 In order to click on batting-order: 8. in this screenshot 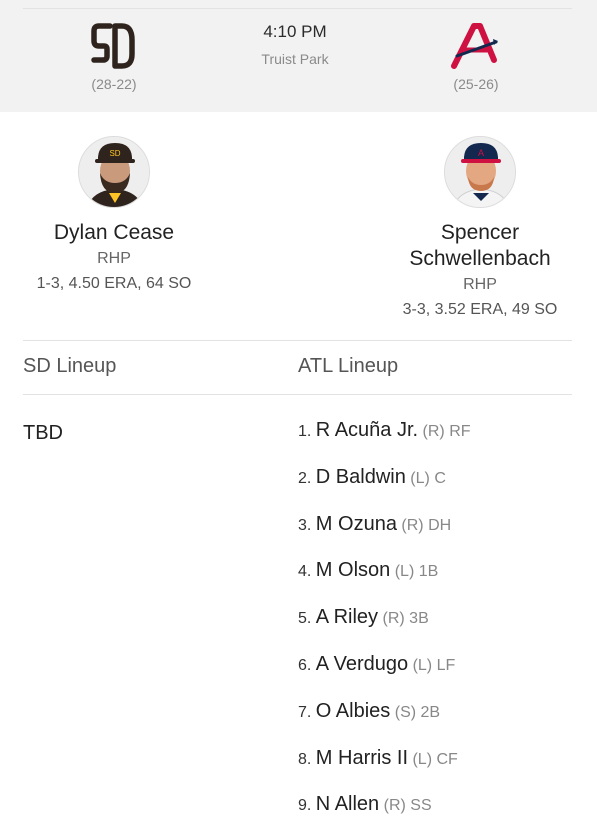, I will do `click(305, 759)`.